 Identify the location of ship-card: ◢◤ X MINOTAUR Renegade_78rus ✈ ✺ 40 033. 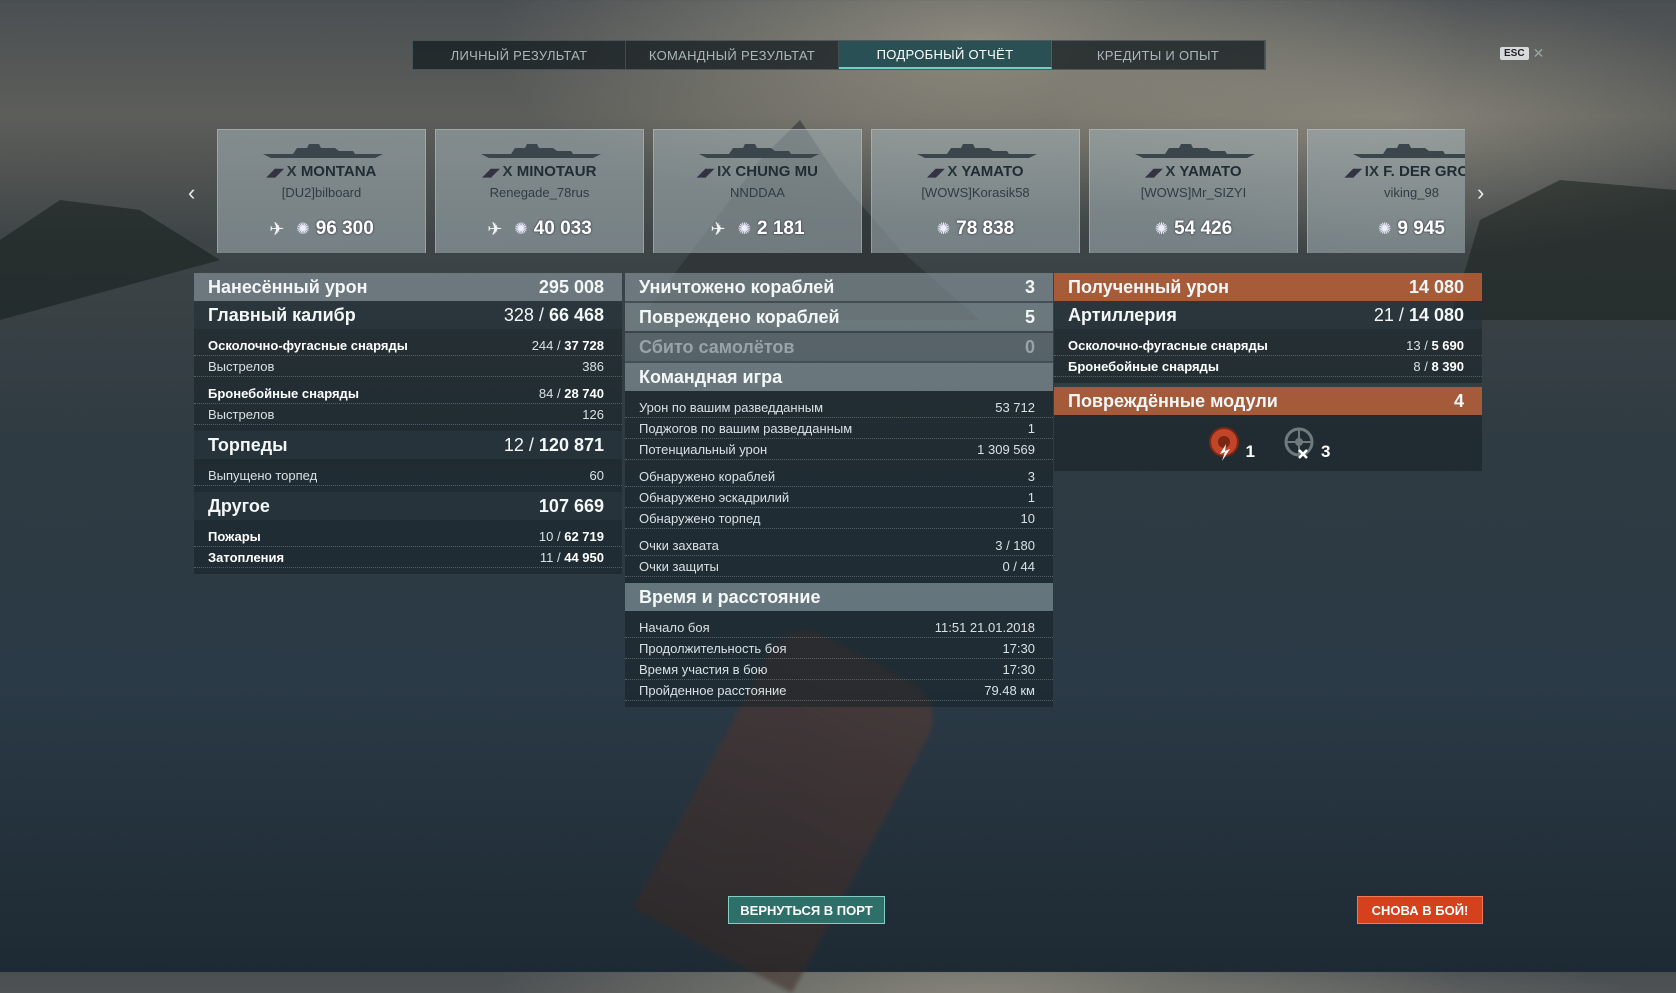
(539, 191).